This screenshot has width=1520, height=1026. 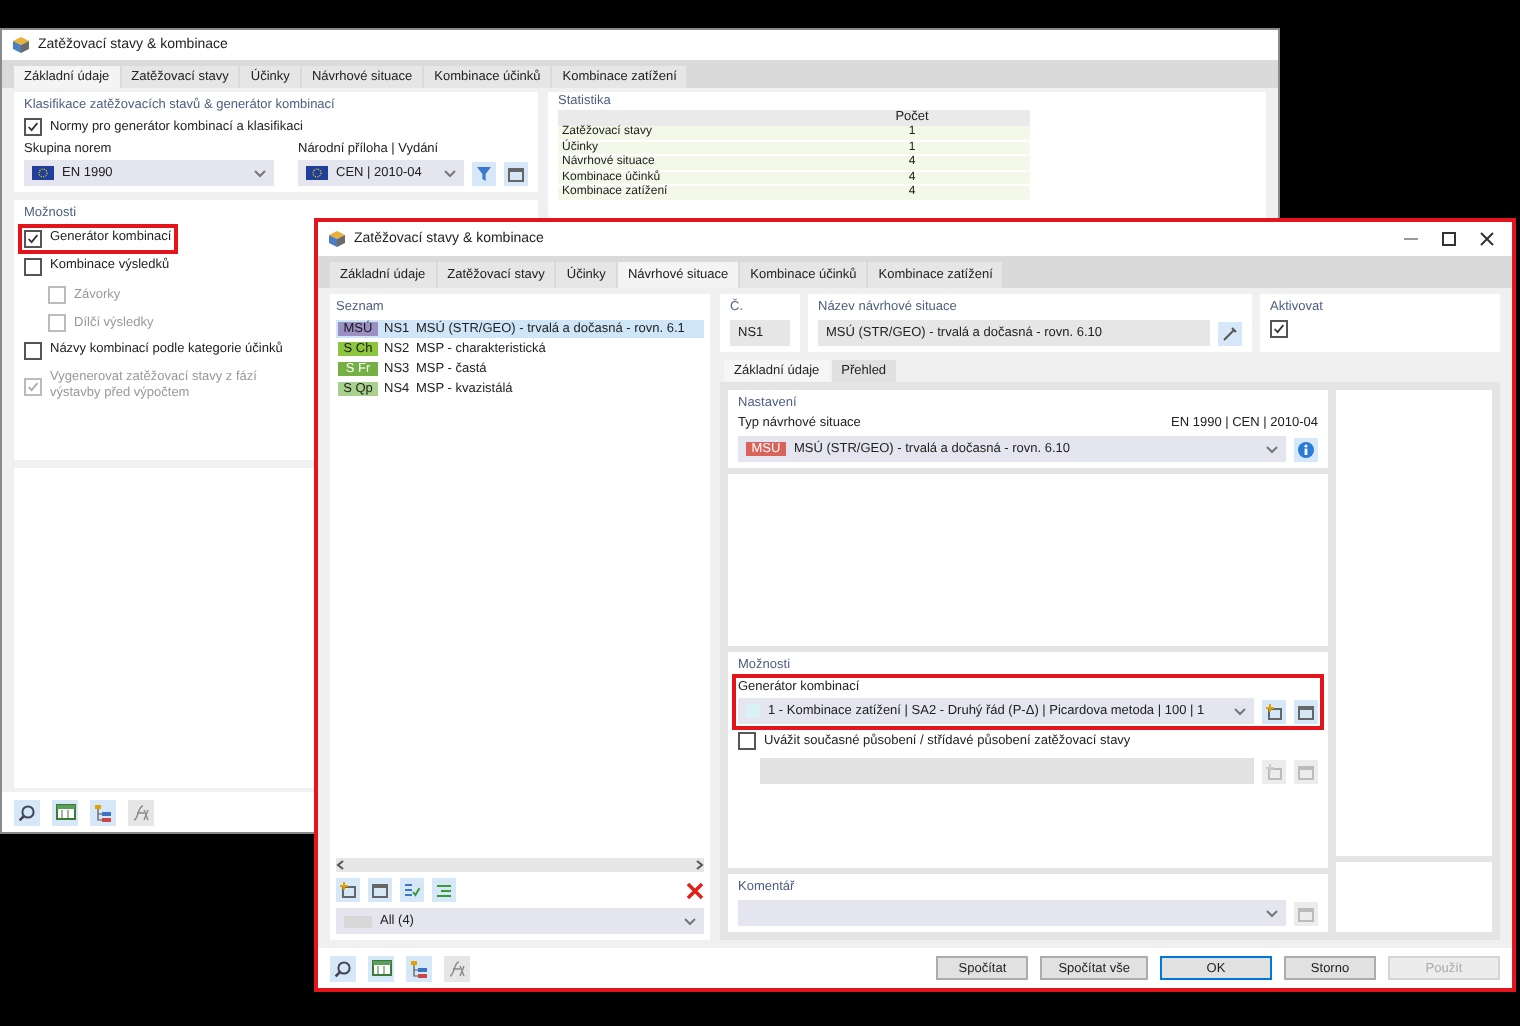 What do you see at coordinates (1487, 239) in the screenshot?
I see `close-icon` at bounding box center [1487, 239].